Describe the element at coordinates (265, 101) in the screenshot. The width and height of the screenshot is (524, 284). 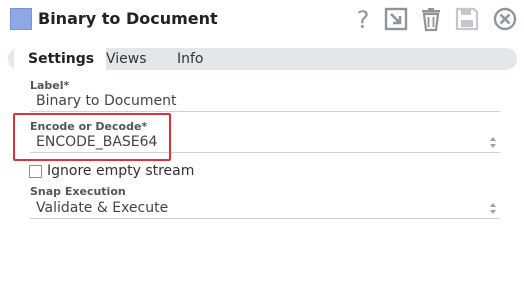
I see `label-input: Binary to Document` at that location.